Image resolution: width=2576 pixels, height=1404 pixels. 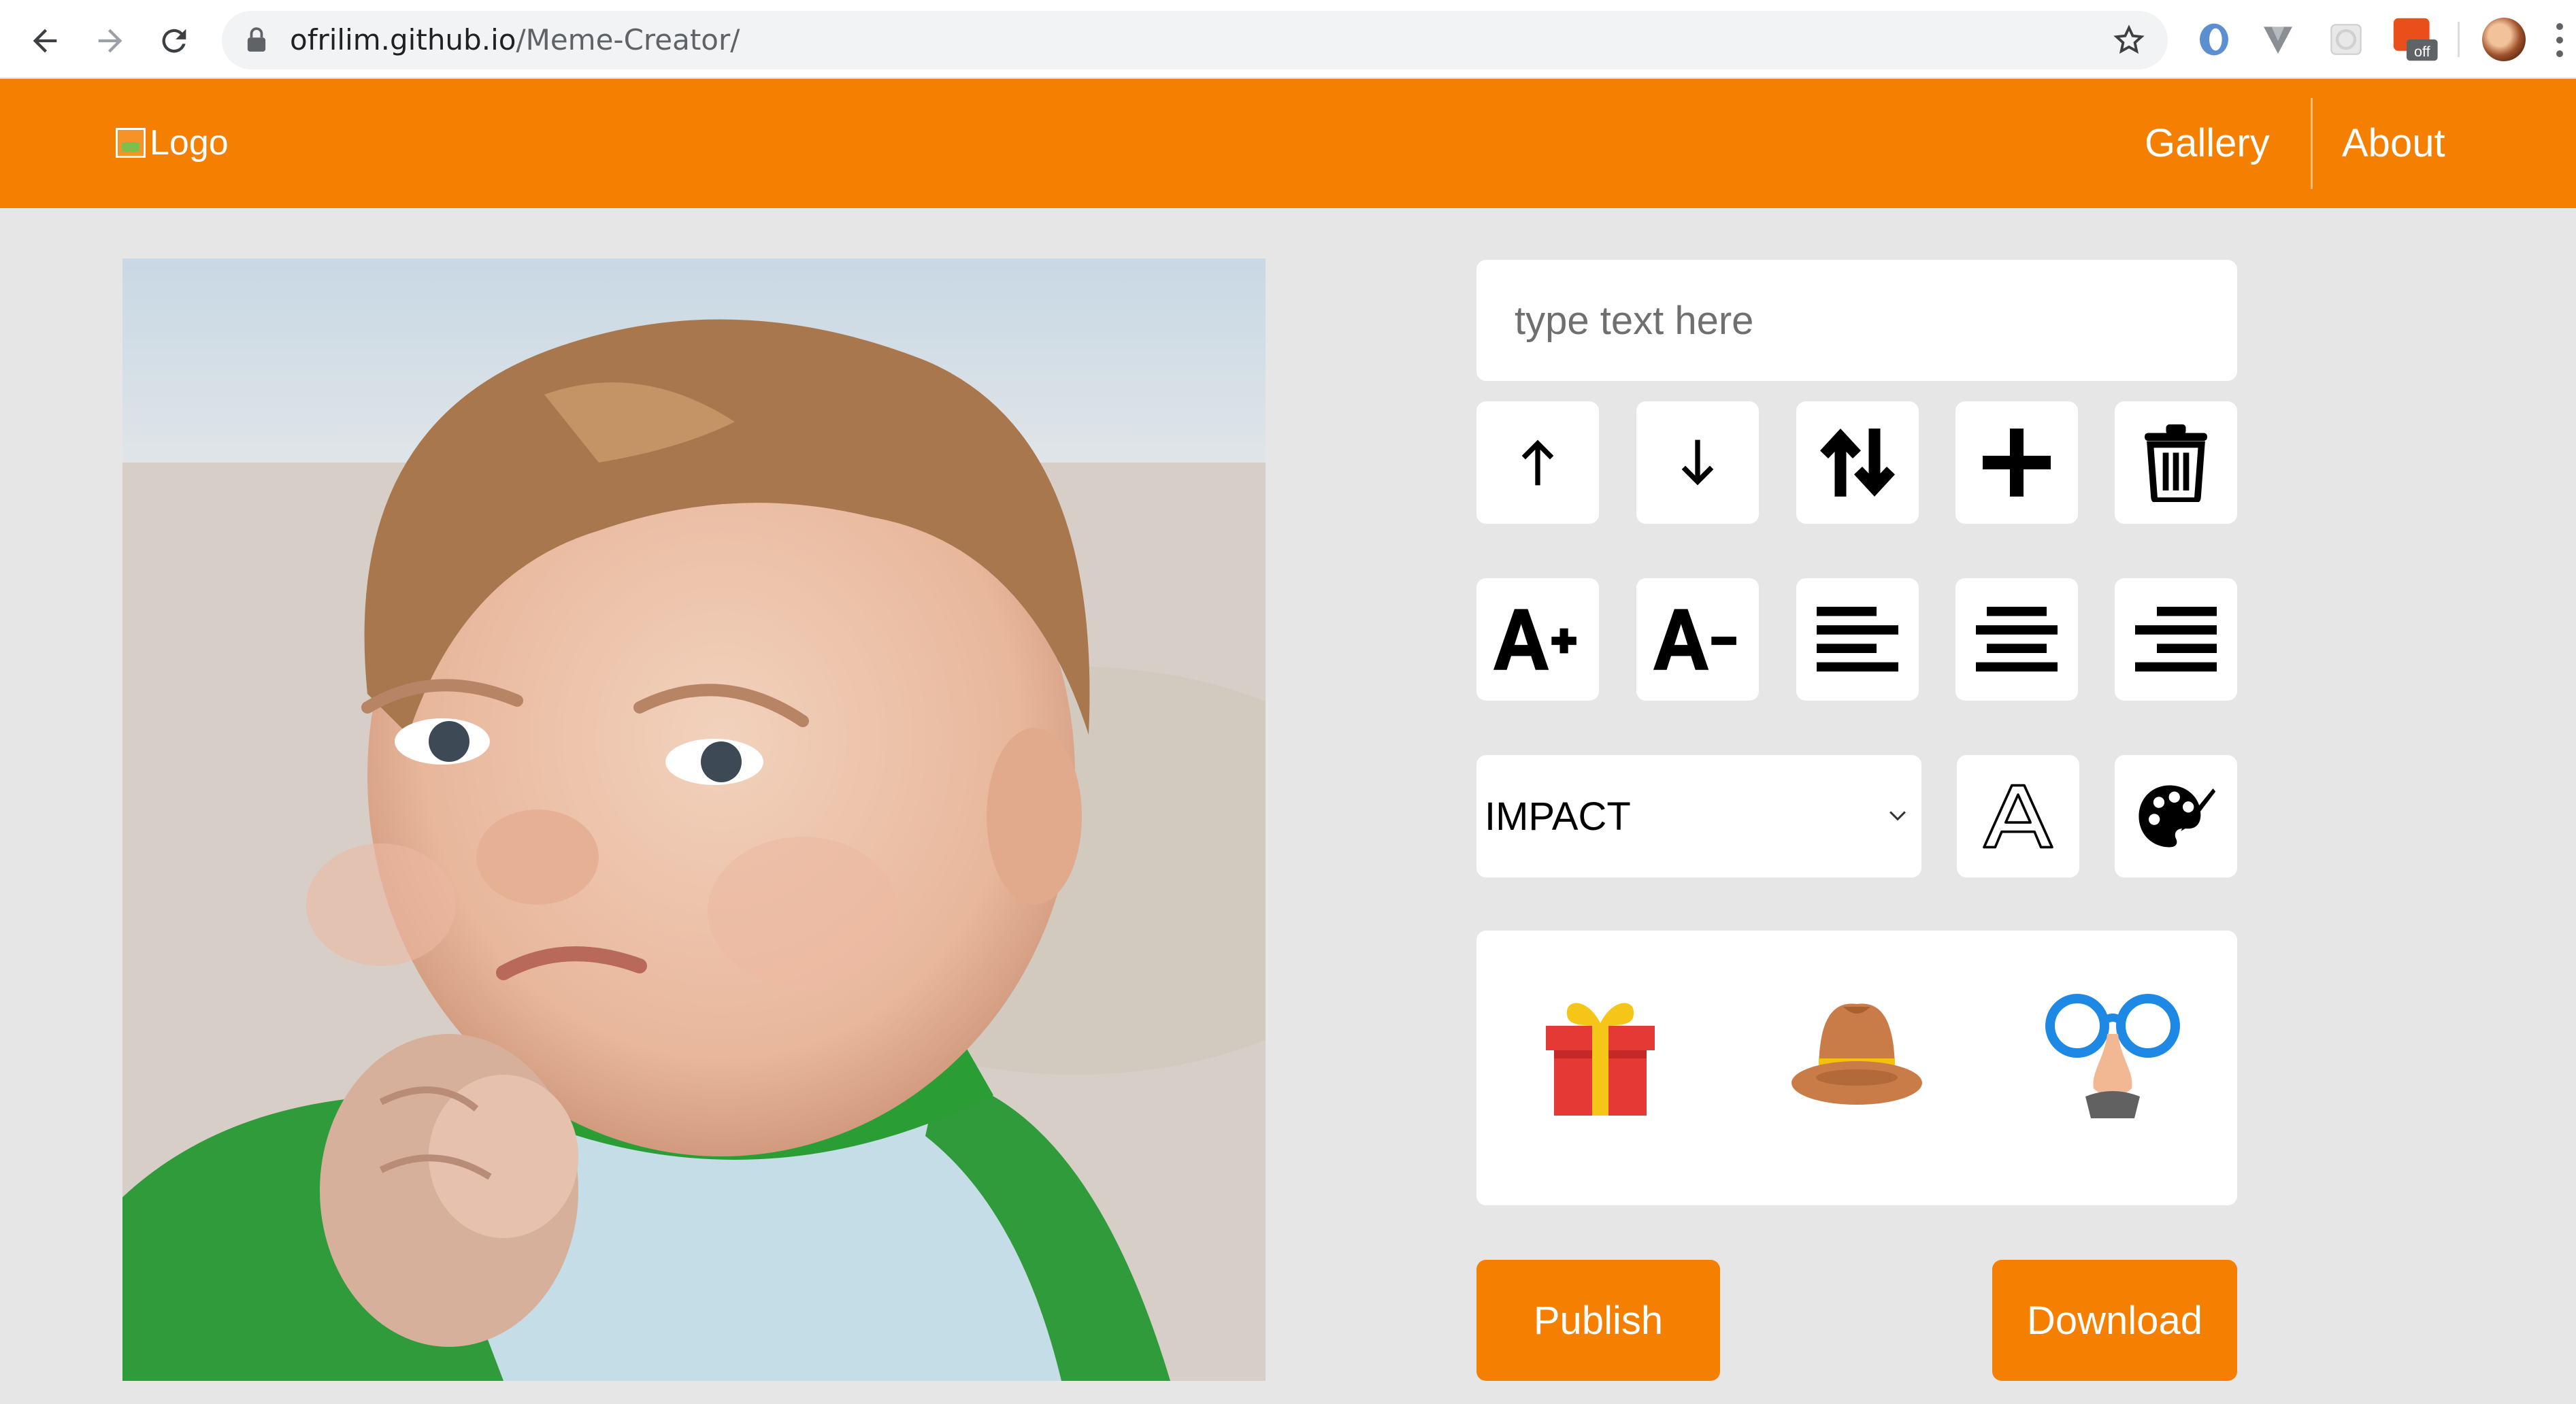 I want to click on move-line-up-button, so click(x=1538, y=462).